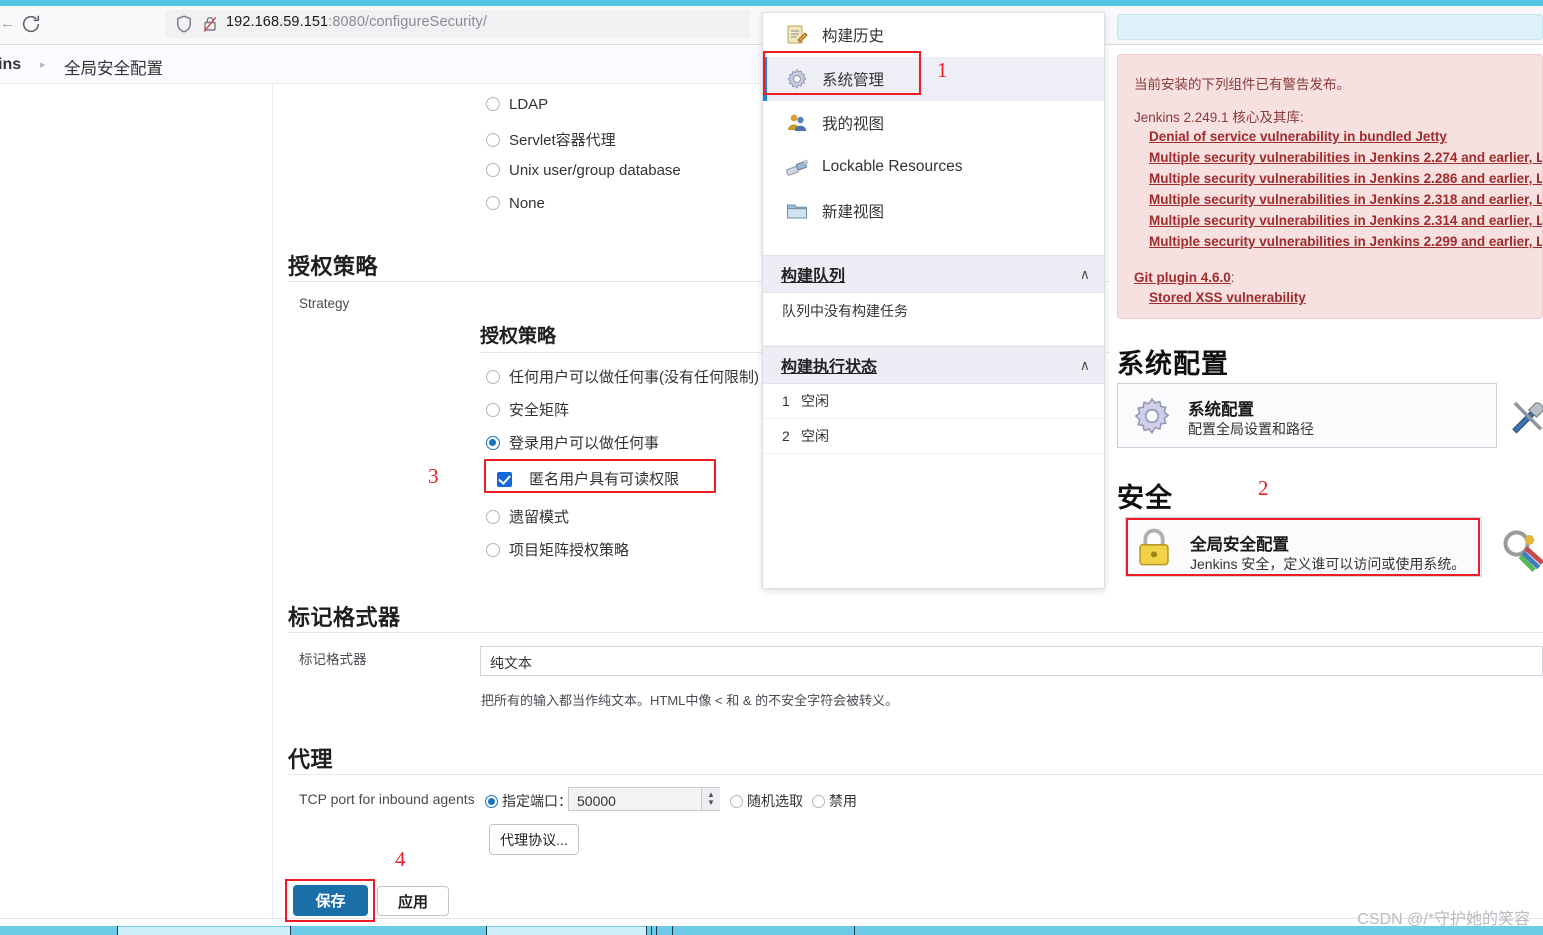 The width and height of the screenshot is (1543, 935). Describe the element at coordinates (272, 502) in the screenshot. I see `content-left-divider` at that location.